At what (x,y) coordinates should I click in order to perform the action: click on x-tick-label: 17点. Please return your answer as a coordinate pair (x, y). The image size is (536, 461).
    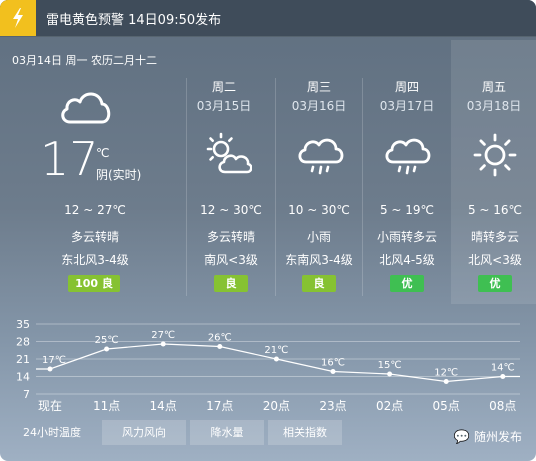
    Looking at the image, I should click on (219, 406).